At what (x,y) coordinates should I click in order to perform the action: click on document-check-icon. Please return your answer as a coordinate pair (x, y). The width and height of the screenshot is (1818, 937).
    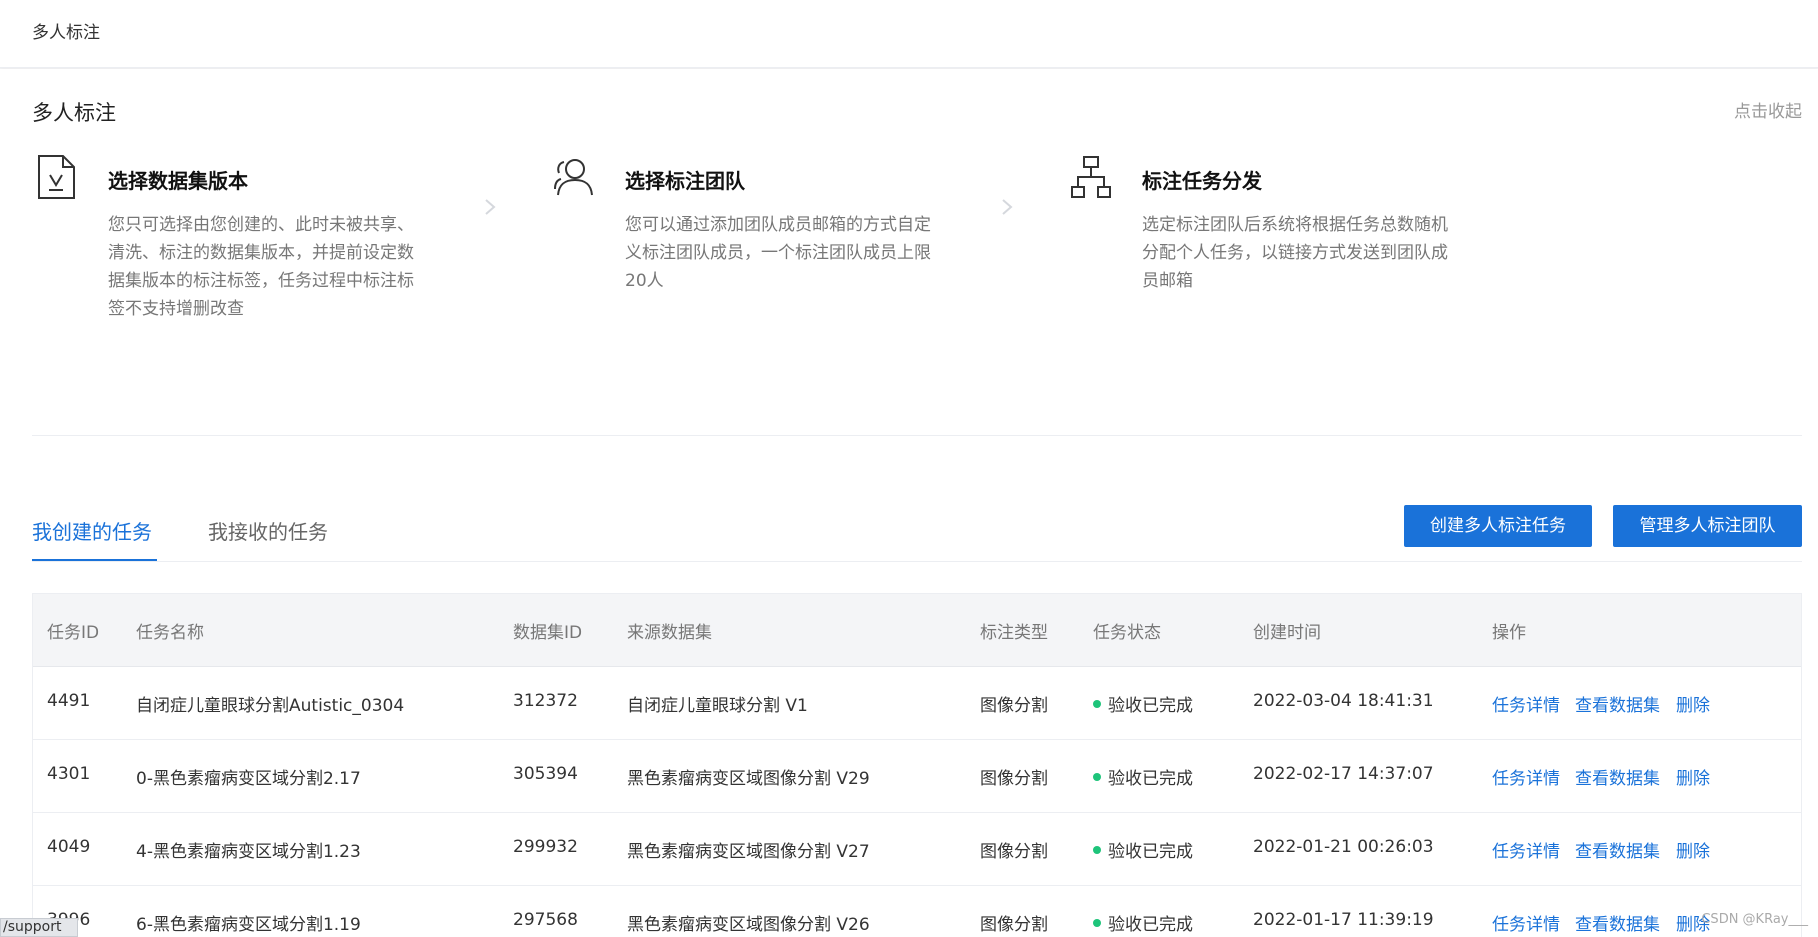
    Looking at the image, I should click on (56, 177).